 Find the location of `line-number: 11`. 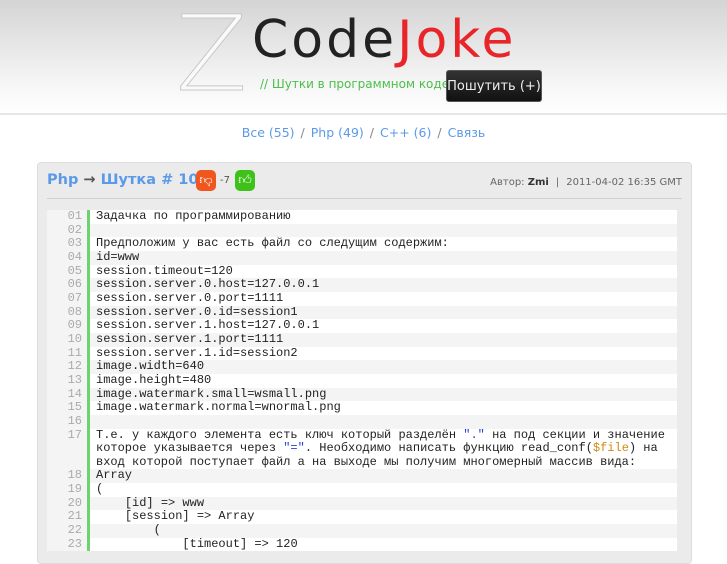

line-number: 11 is located at coordinates (68, 353).